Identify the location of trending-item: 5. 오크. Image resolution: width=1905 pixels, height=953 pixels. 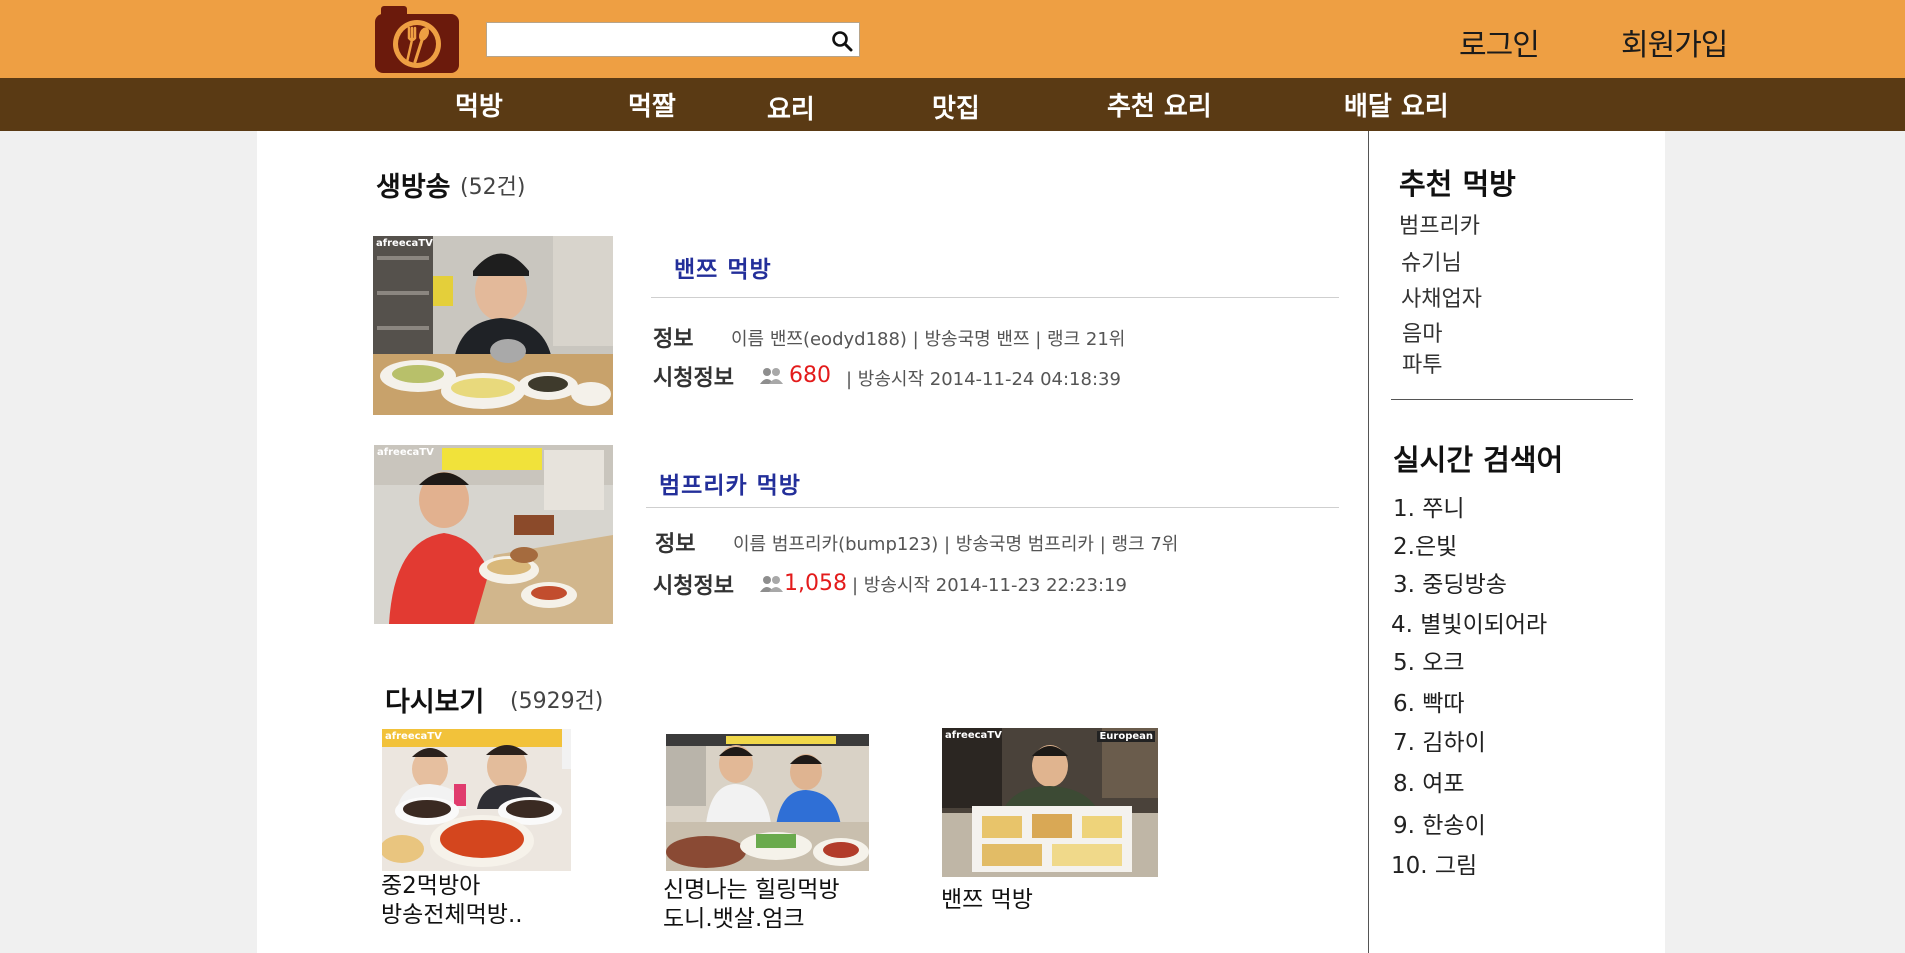
(1429, 660).